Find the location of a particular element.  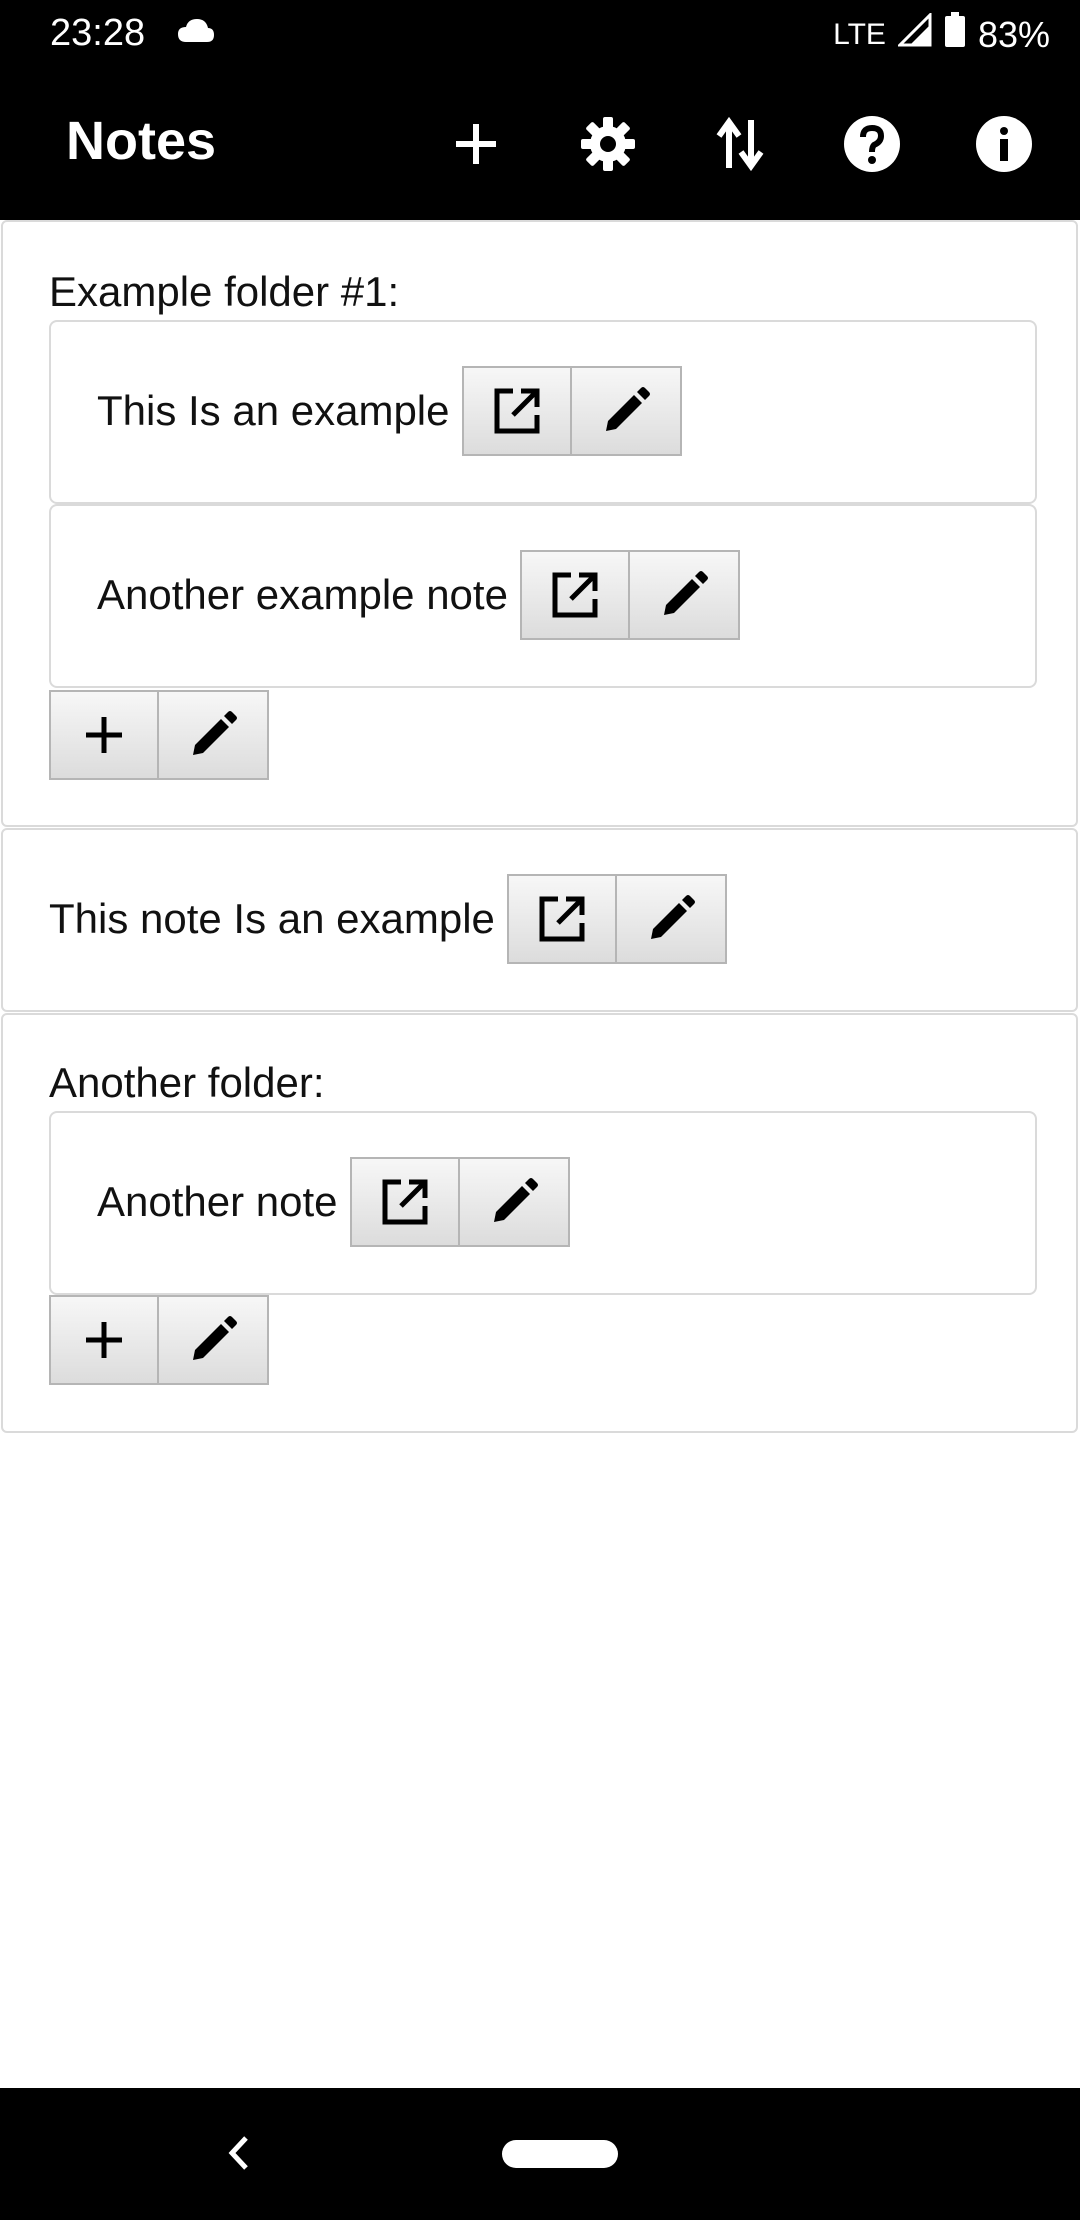

back-button is located at coordinates (239, 2155).